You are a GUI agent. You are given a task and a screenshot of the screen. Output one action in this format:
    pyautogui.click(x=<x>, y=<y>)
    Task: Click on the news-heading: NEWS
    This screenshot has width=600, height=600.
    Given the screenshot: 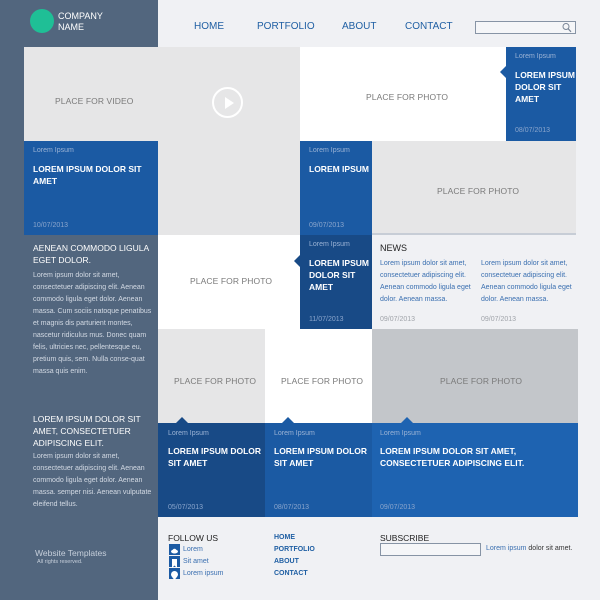 What is the action you would take?
    pyautogui.click(x=393, y=248)
    